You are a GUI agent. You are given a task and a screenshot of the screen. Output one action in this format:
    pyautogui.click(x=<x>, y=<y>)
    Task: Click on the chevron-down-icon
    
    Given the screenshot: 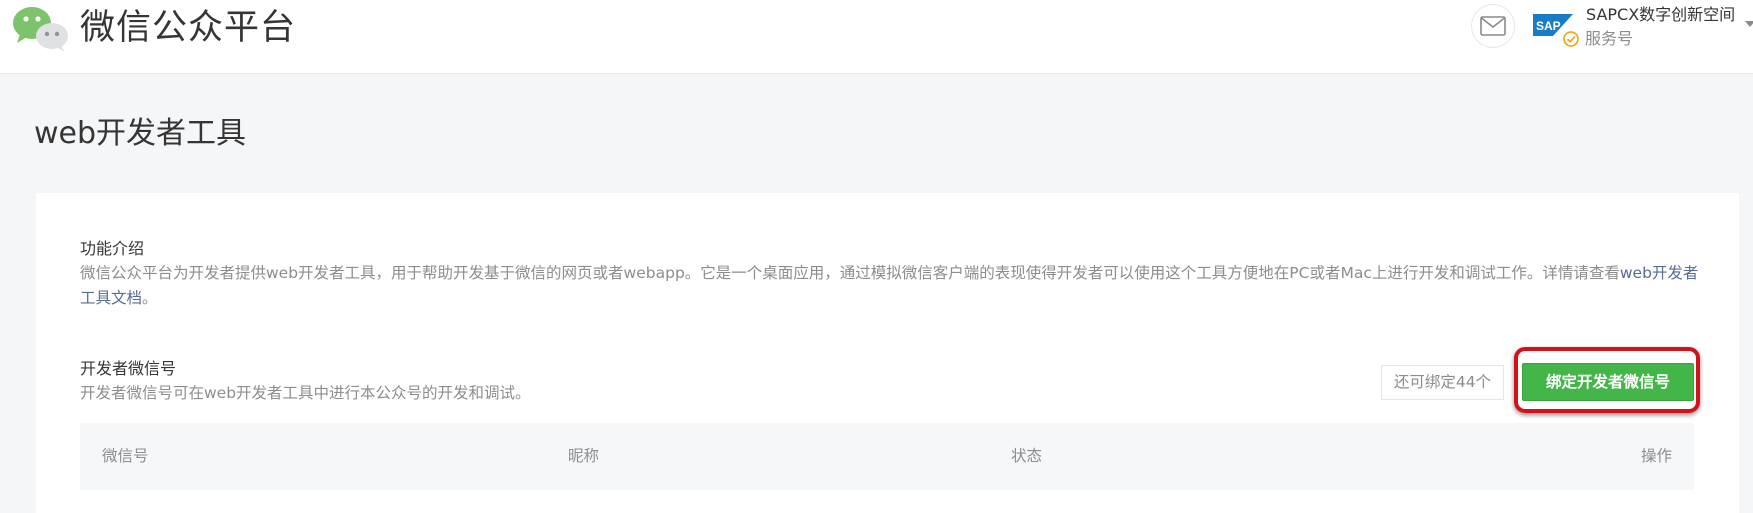 What is the action you would take?
    pyautogui.click(x=1749, y=24)
    